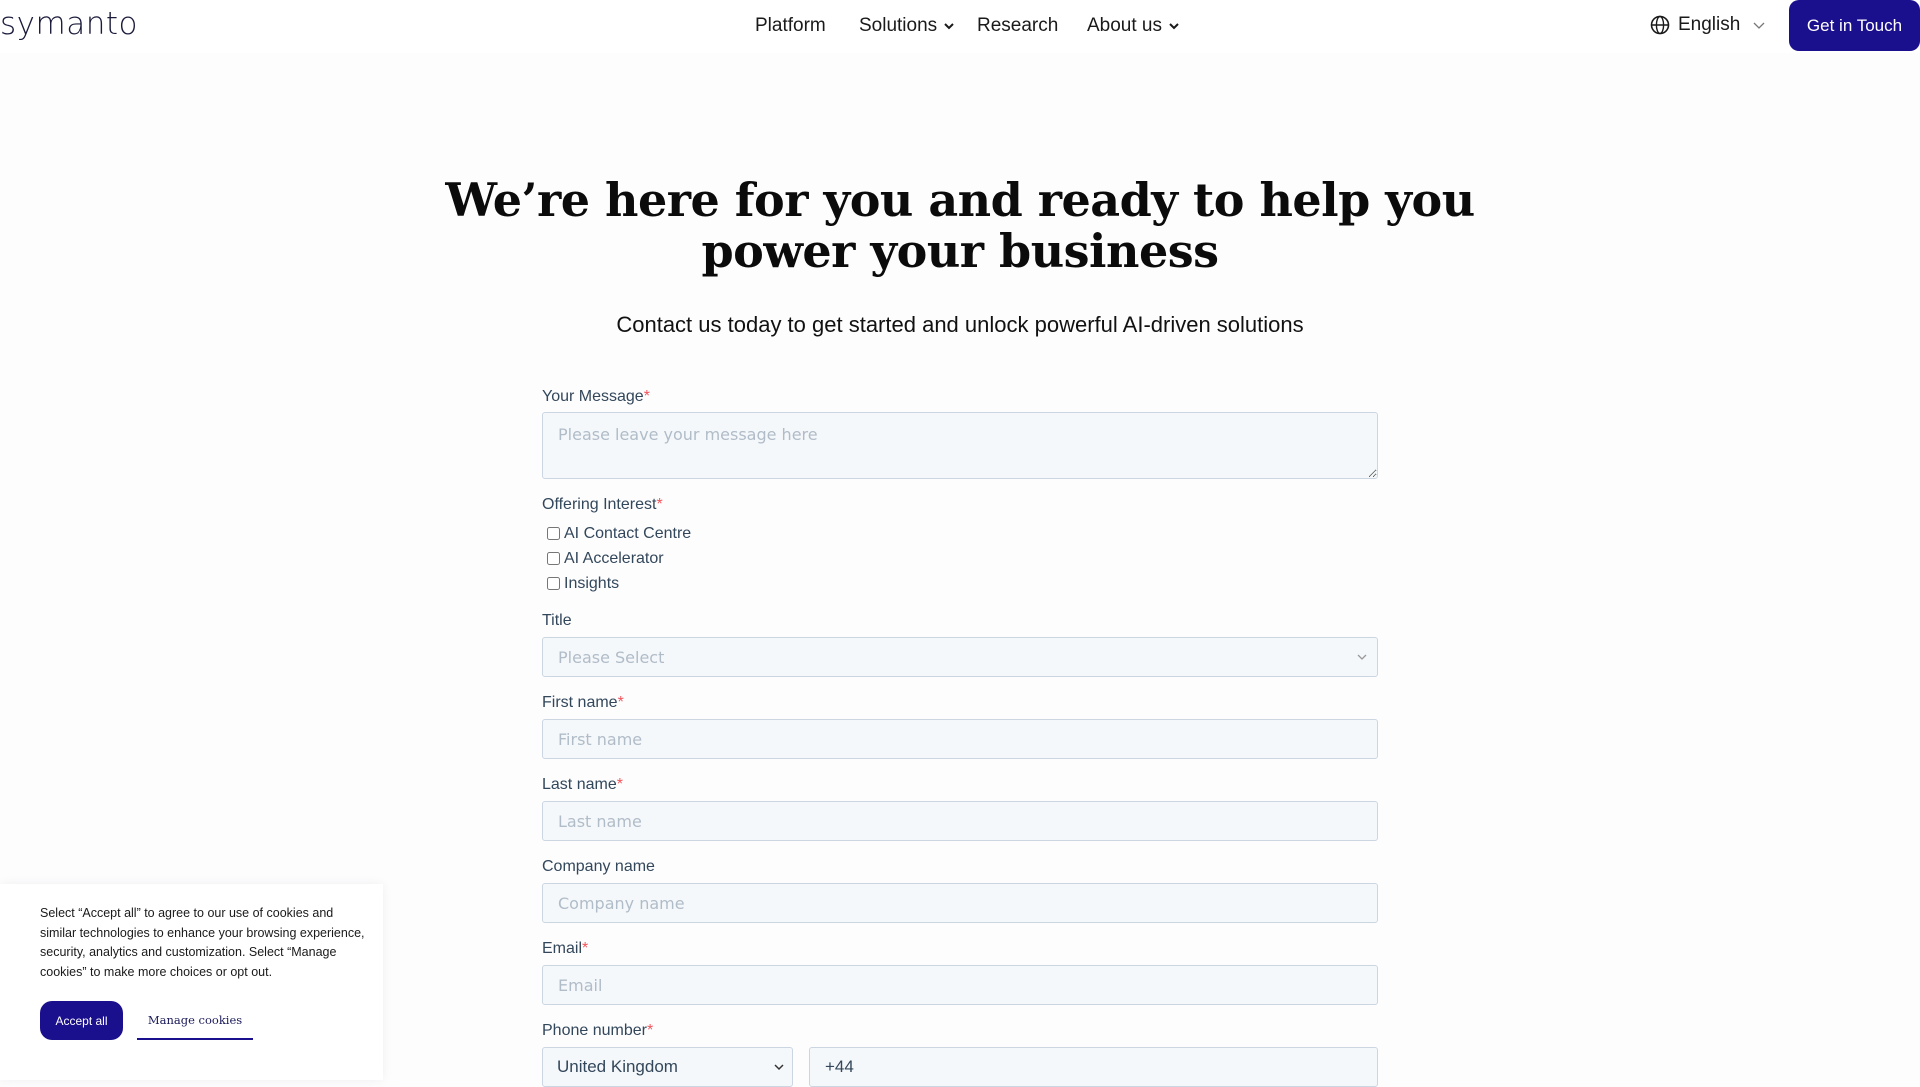  I want to click on title-select: Please Select, so click(960, 657).